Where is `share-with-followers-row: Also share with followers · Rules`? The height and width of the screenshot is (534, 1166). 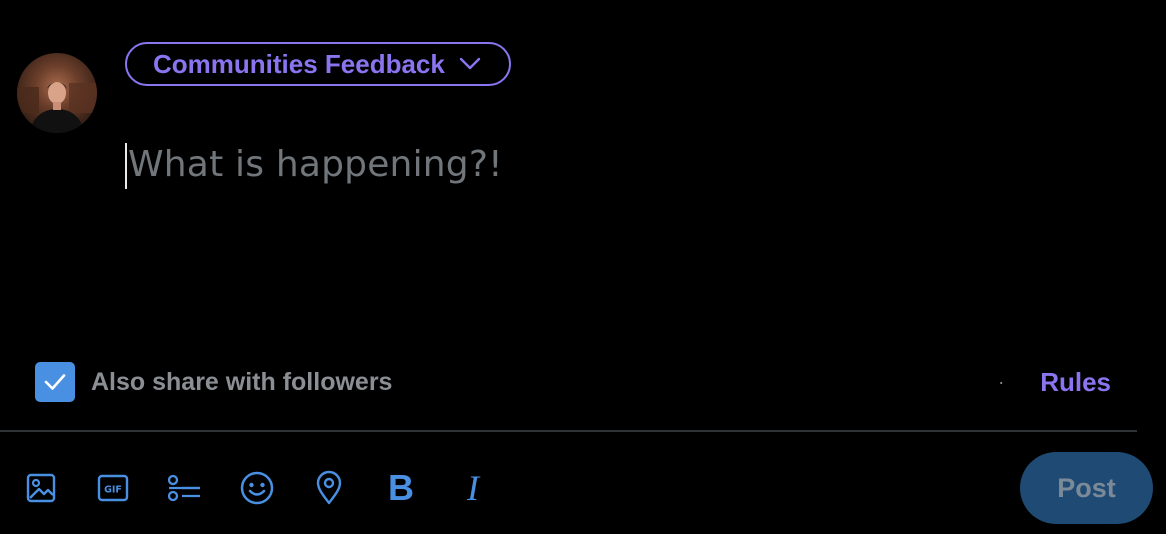
share-with-followers-row: Also share with followers · Rules is located at coordinates (573, 382).